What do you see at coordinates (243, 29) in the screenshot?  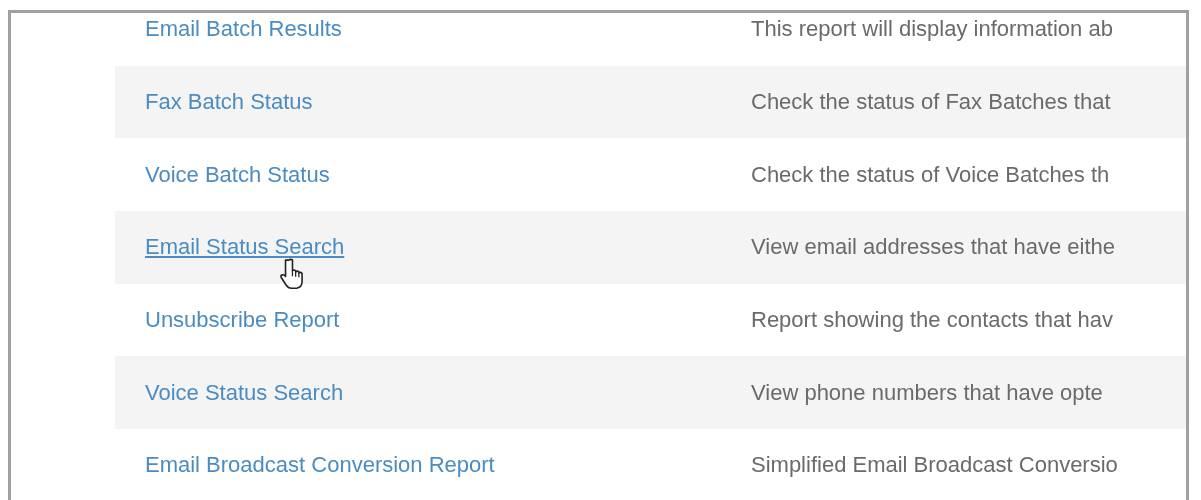 I see `report-link: Email Batch Results` at bounding box center [243, 29].